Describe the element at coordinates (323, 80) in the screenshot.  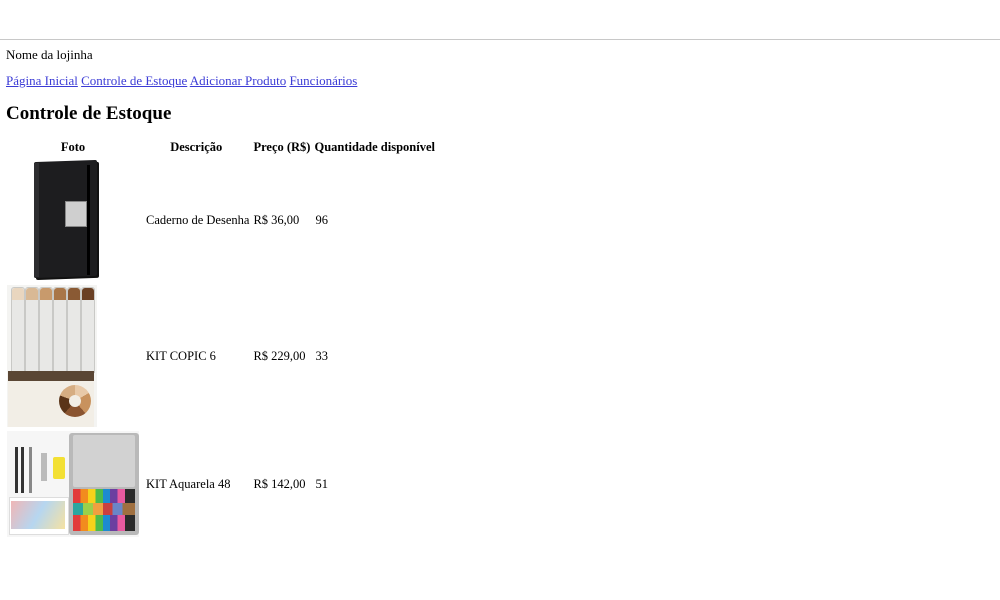
I see `nav-link-employees: Funcionários` at that location.